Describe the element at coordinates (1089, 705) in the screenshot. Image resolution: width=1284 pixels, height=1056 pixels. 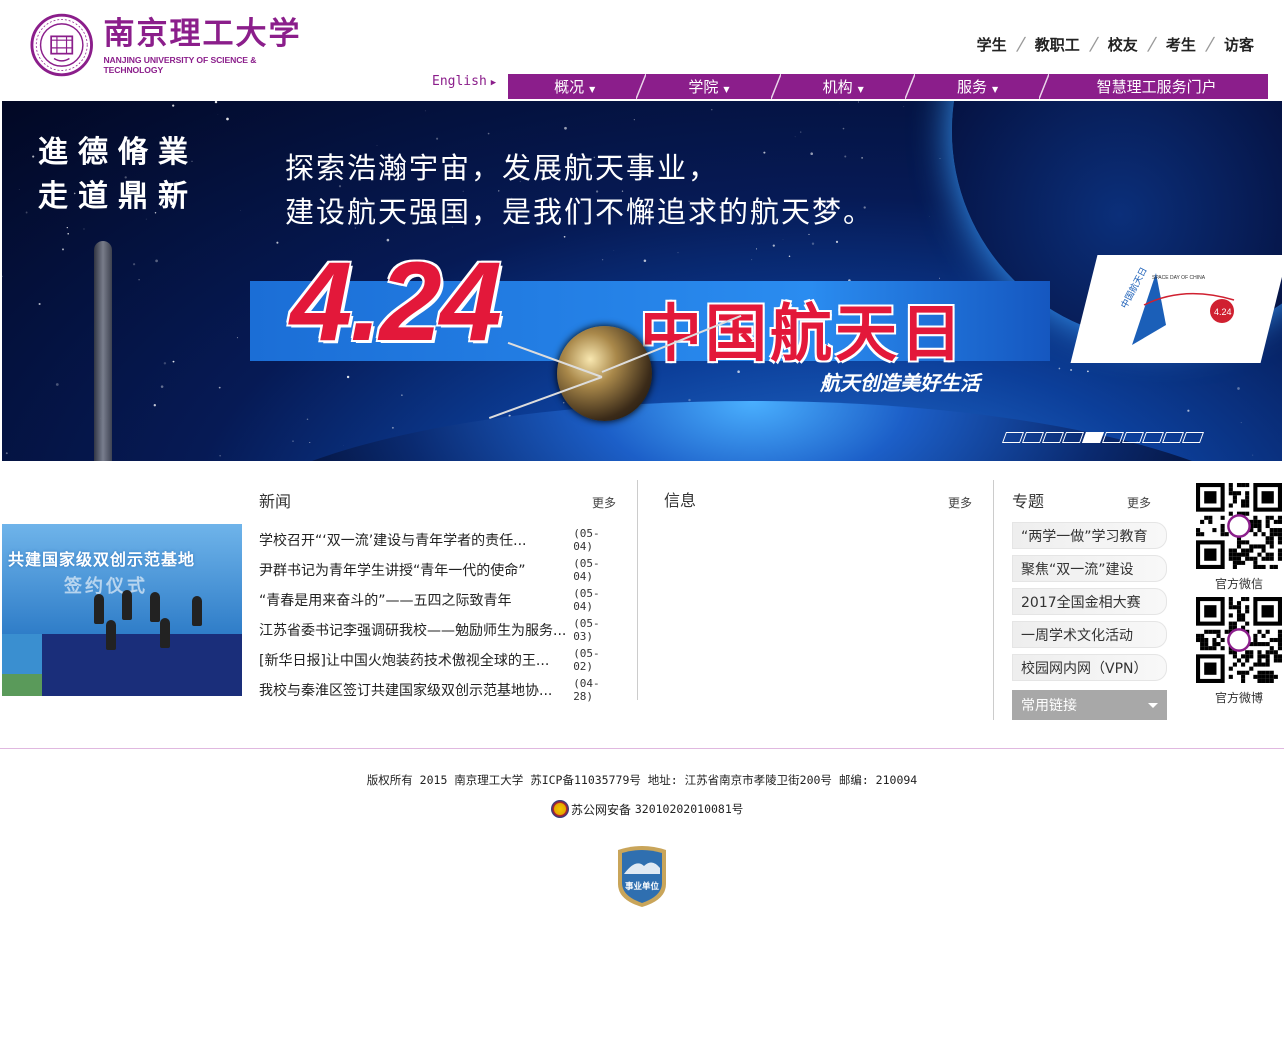
I see `common-links-select: 常用链接` at that location.